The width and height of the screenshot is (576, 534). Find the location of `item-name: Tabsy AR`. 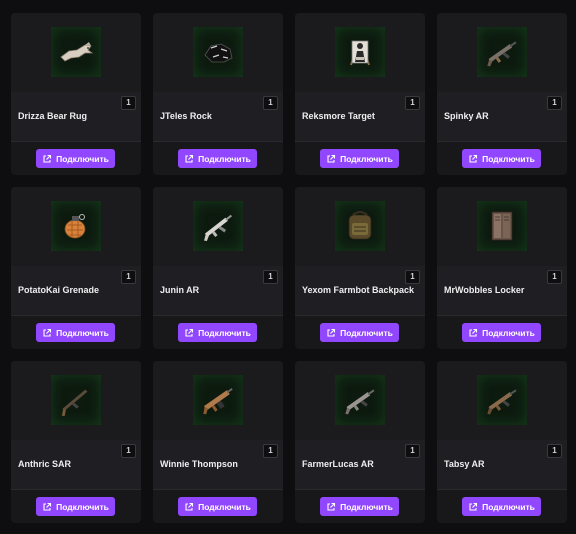

item-name: Tabsy AR is located at coordinates (464, 464).